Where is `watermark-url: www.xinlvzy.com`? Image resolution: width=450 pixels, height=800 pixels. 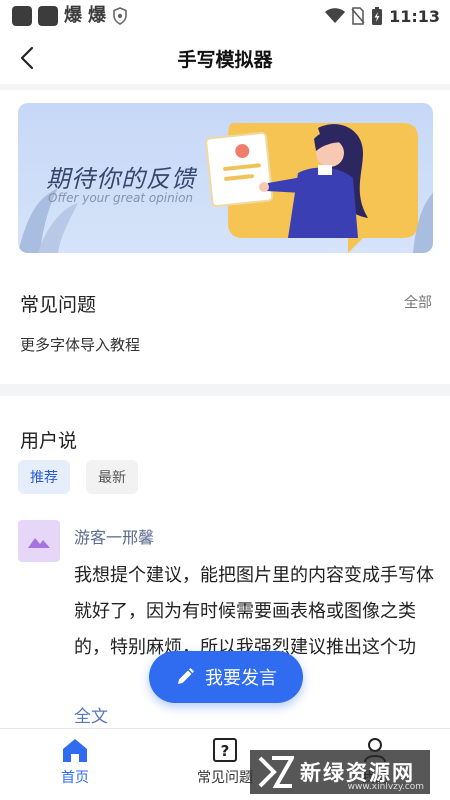 watermark-url: www.xinlvzy.com is located at coordinates (385, 787).